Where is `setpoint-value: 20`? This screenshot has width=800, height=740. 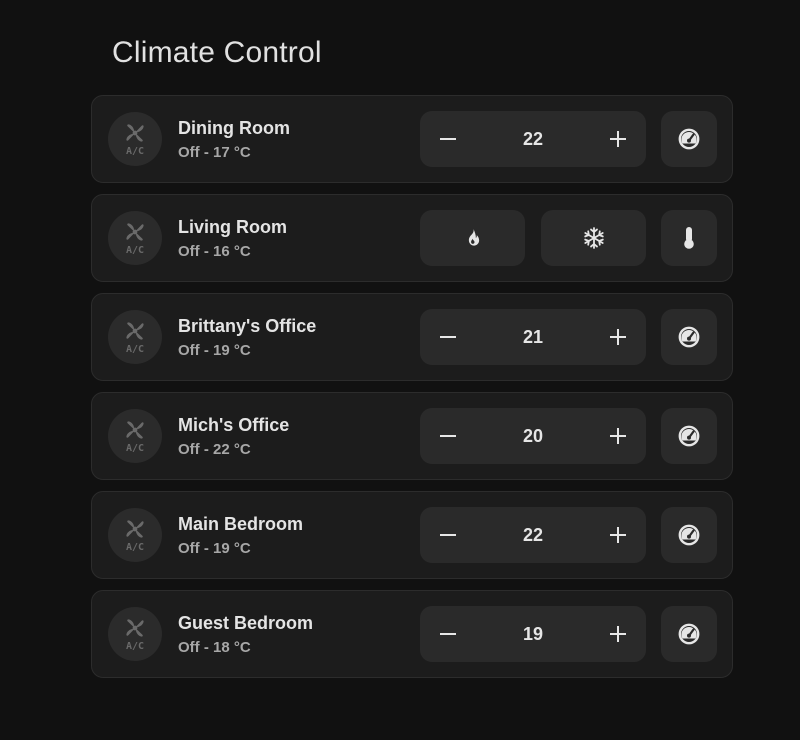 setpoint-value: 20 is located at coordinates (533, 436).